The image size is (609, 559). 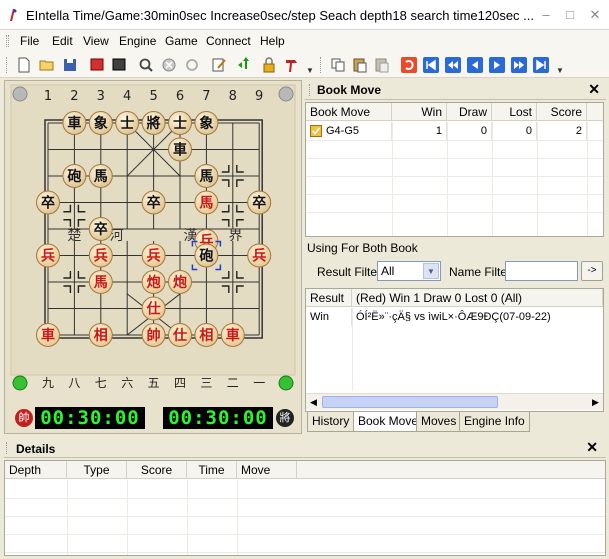 I want to click on stop-icon, so click(x=169, y=65).